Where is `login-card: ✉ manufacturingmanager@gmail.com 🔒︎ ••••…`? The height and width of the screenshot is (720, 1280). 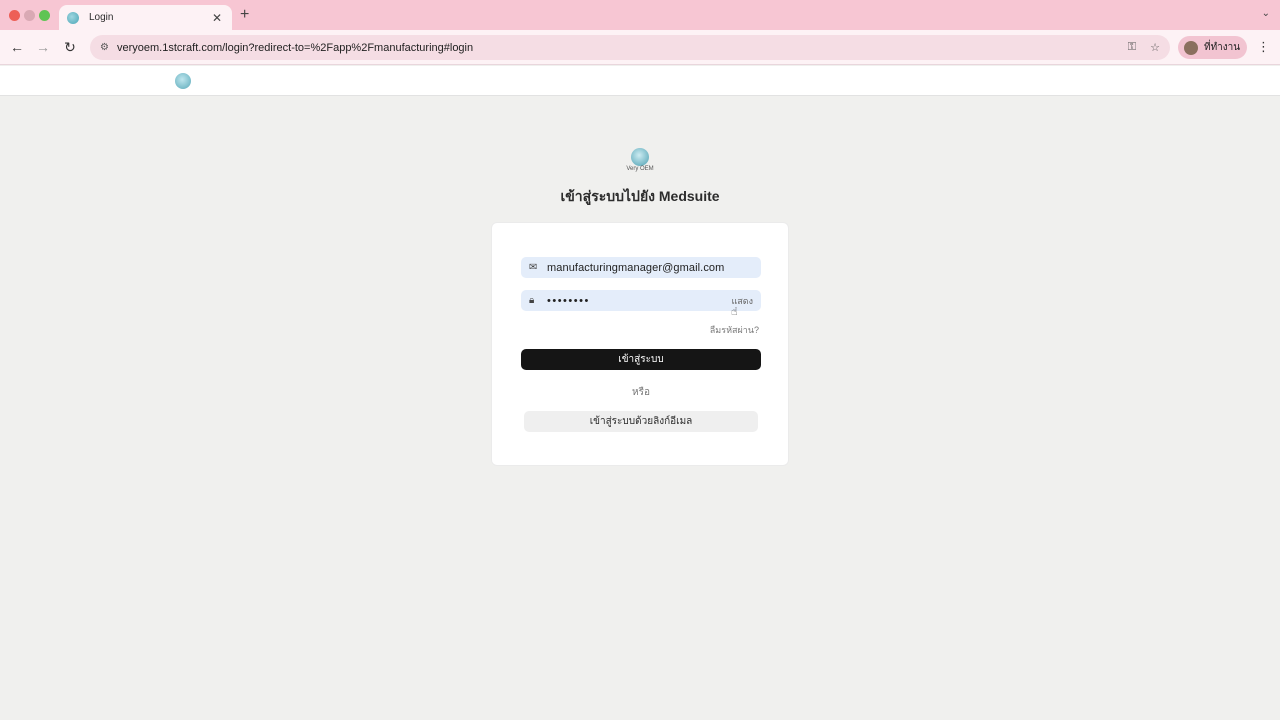 login-card: ✉ manufacturingmanager@gmail.com 🔒︎ ••••… is located at coordinates (640, 344).